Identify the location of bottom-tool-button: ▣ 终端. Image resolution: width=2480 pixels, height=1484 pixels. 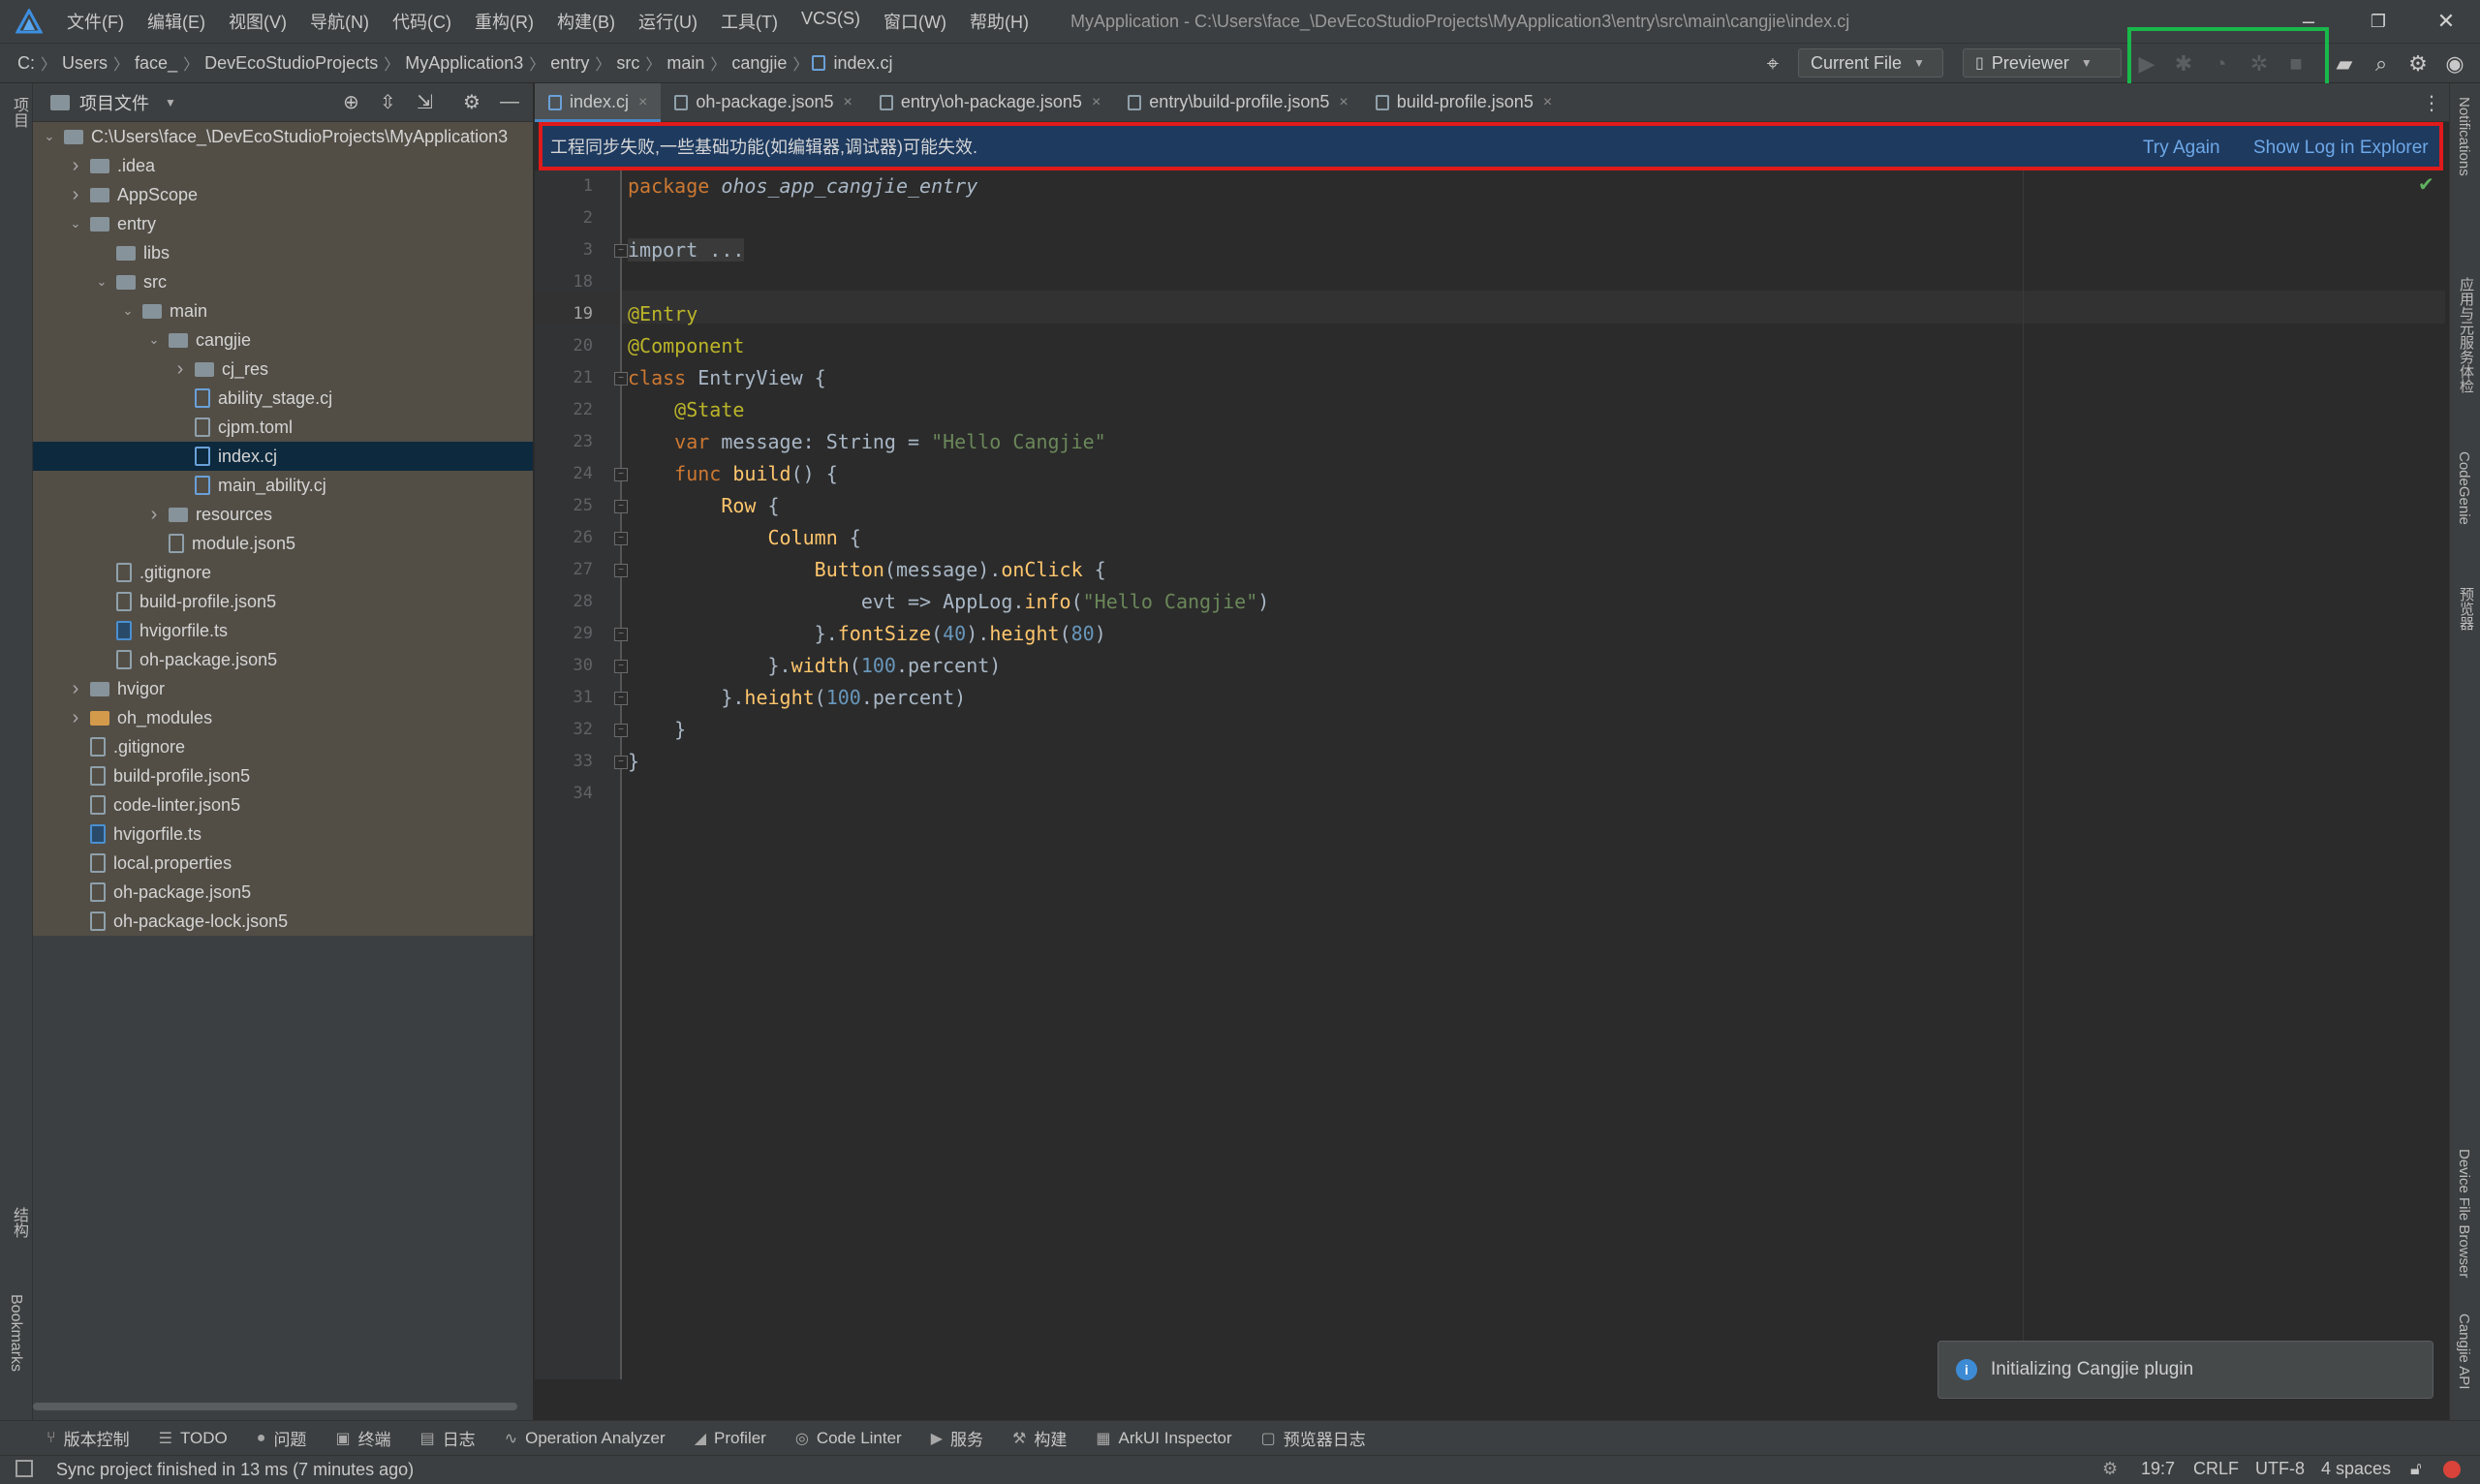
(362, 1438).